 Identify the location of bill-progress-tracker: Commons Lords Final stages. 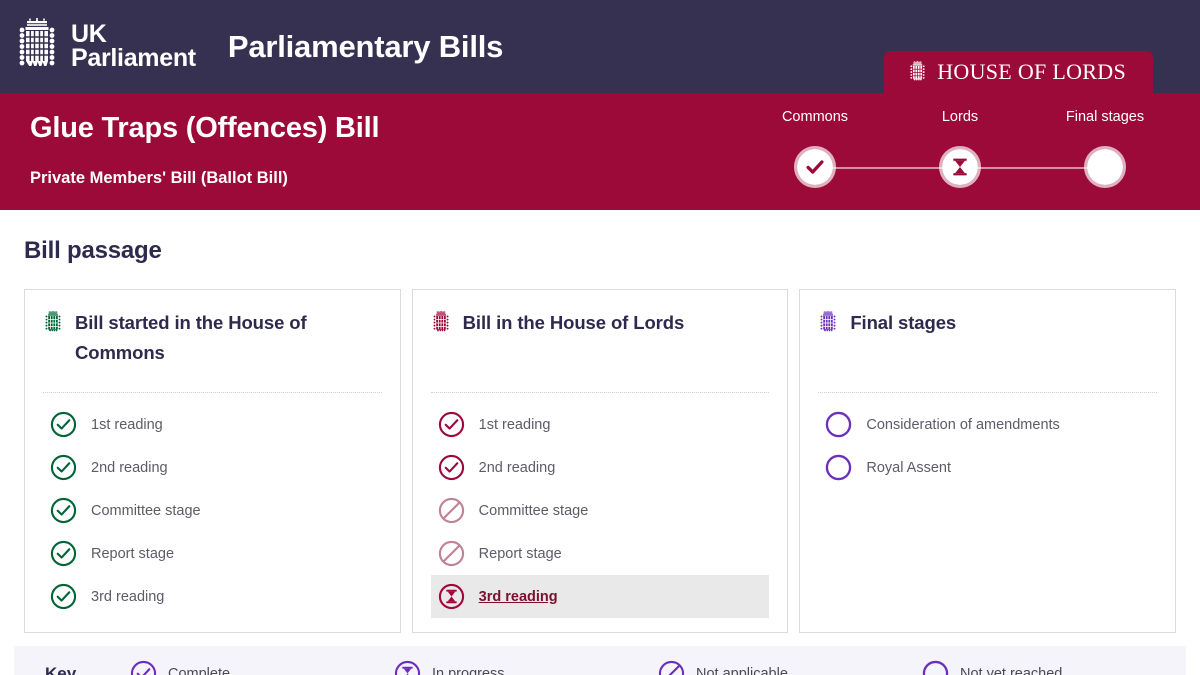
(960, 154).